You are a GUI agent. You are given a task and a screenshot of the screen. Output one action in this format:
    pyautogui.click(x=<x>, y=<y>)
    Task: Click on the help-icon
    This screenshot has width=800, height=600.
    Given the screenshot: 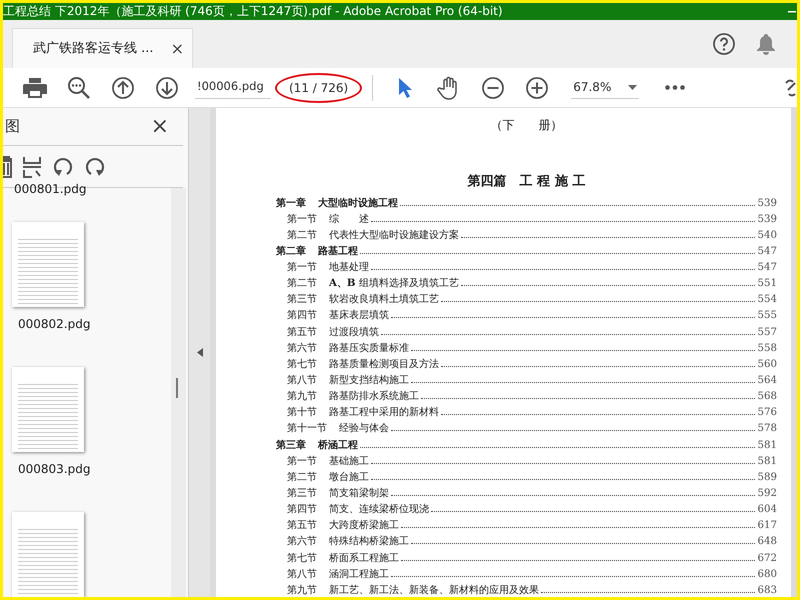 What is the action you would take?
    pyautogui.click(x=724, y=44)
    